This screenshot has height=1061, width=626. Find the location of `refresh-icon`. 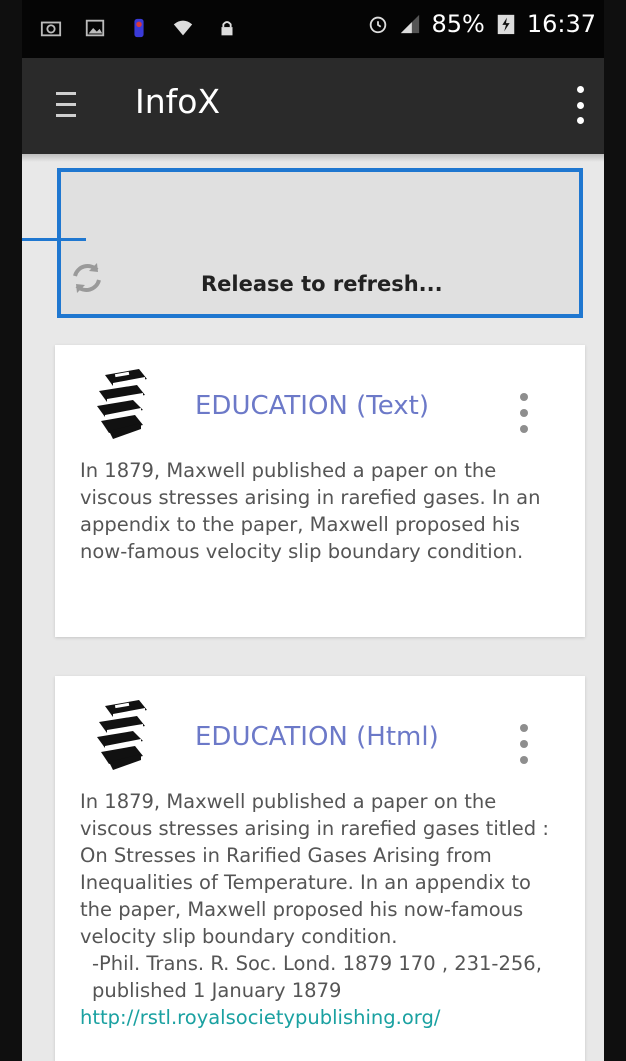

refresh-icon is located at coordinates (87, 278).